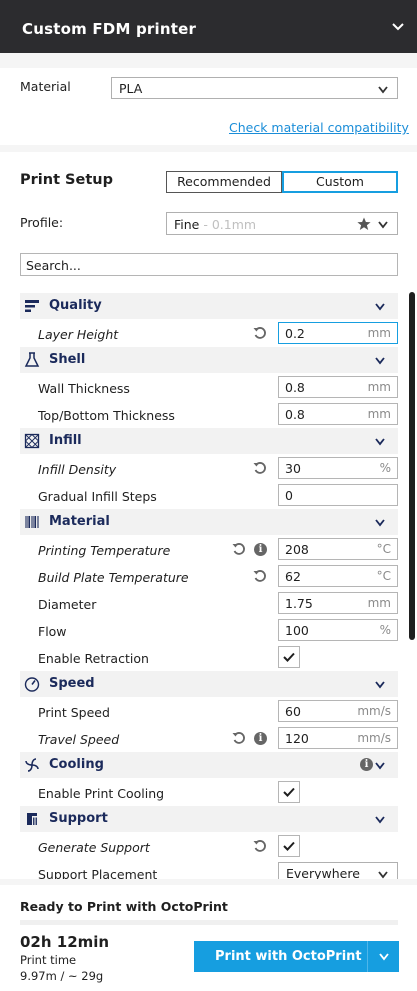 The width and height of the screenshot is (417, 991). I want to click on tab-recommended: Recommended, so click(224, 182).